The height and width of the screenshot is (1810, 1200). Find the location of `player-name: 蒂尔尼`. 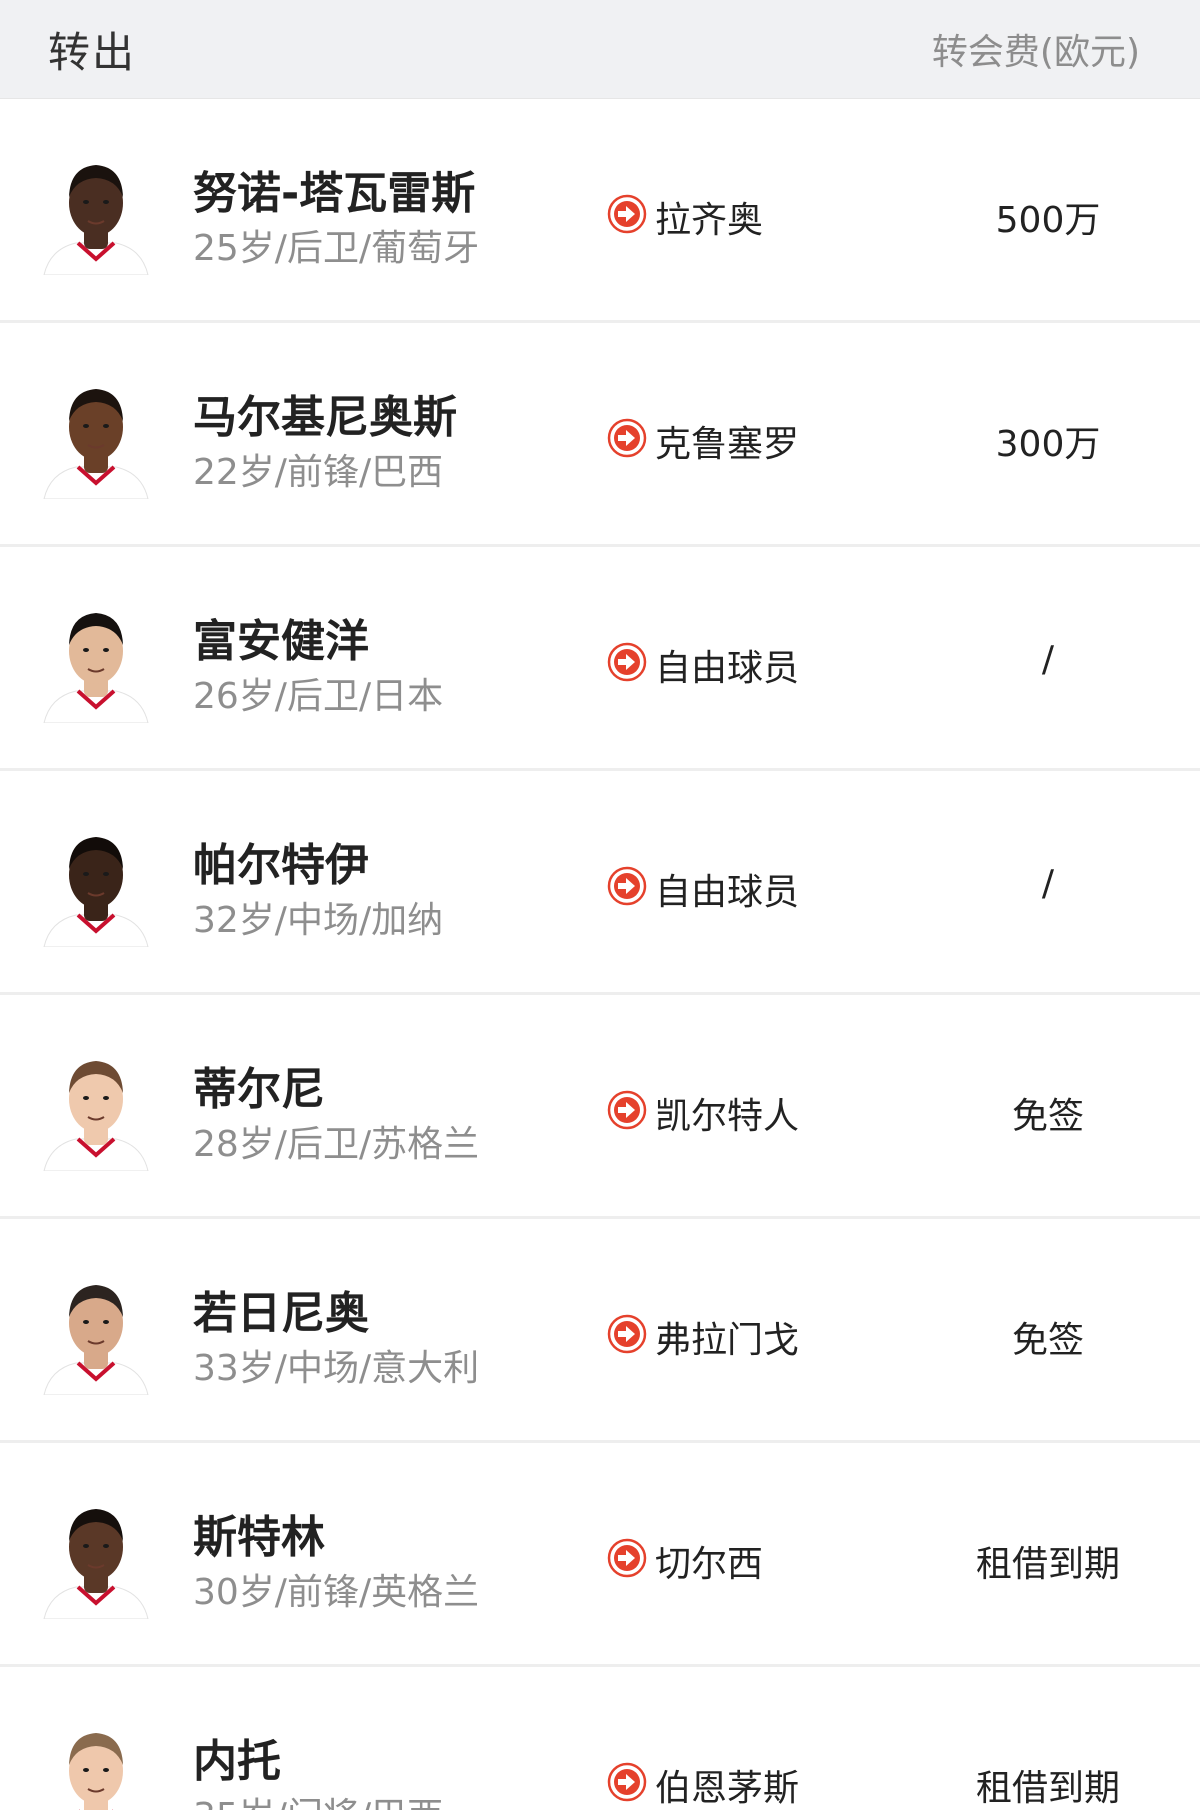

player-name: 蒂尔尼 is located at coordinates (259, 1089).